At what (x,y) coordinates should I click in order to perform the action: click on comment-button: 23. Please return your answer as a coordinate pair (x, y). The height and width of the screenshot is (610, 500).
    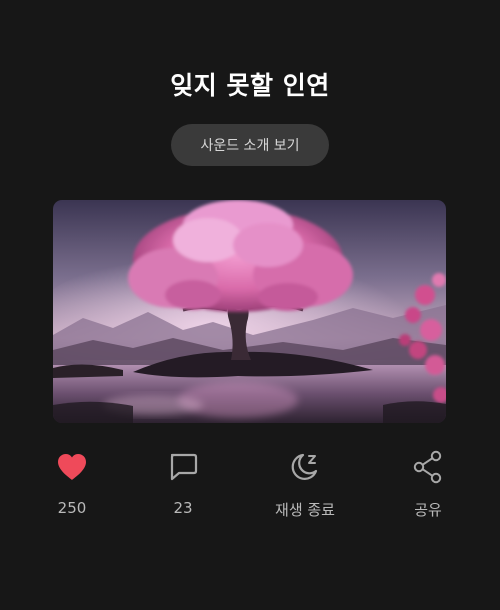
    Looking at the image, I should click on (183, 483).